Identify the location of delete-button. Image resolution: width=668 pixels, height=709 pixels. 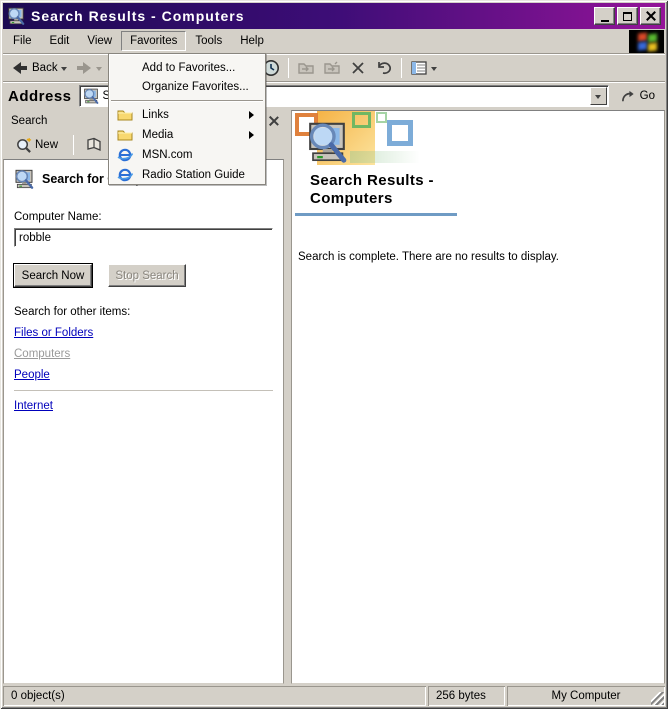
(358, 68).